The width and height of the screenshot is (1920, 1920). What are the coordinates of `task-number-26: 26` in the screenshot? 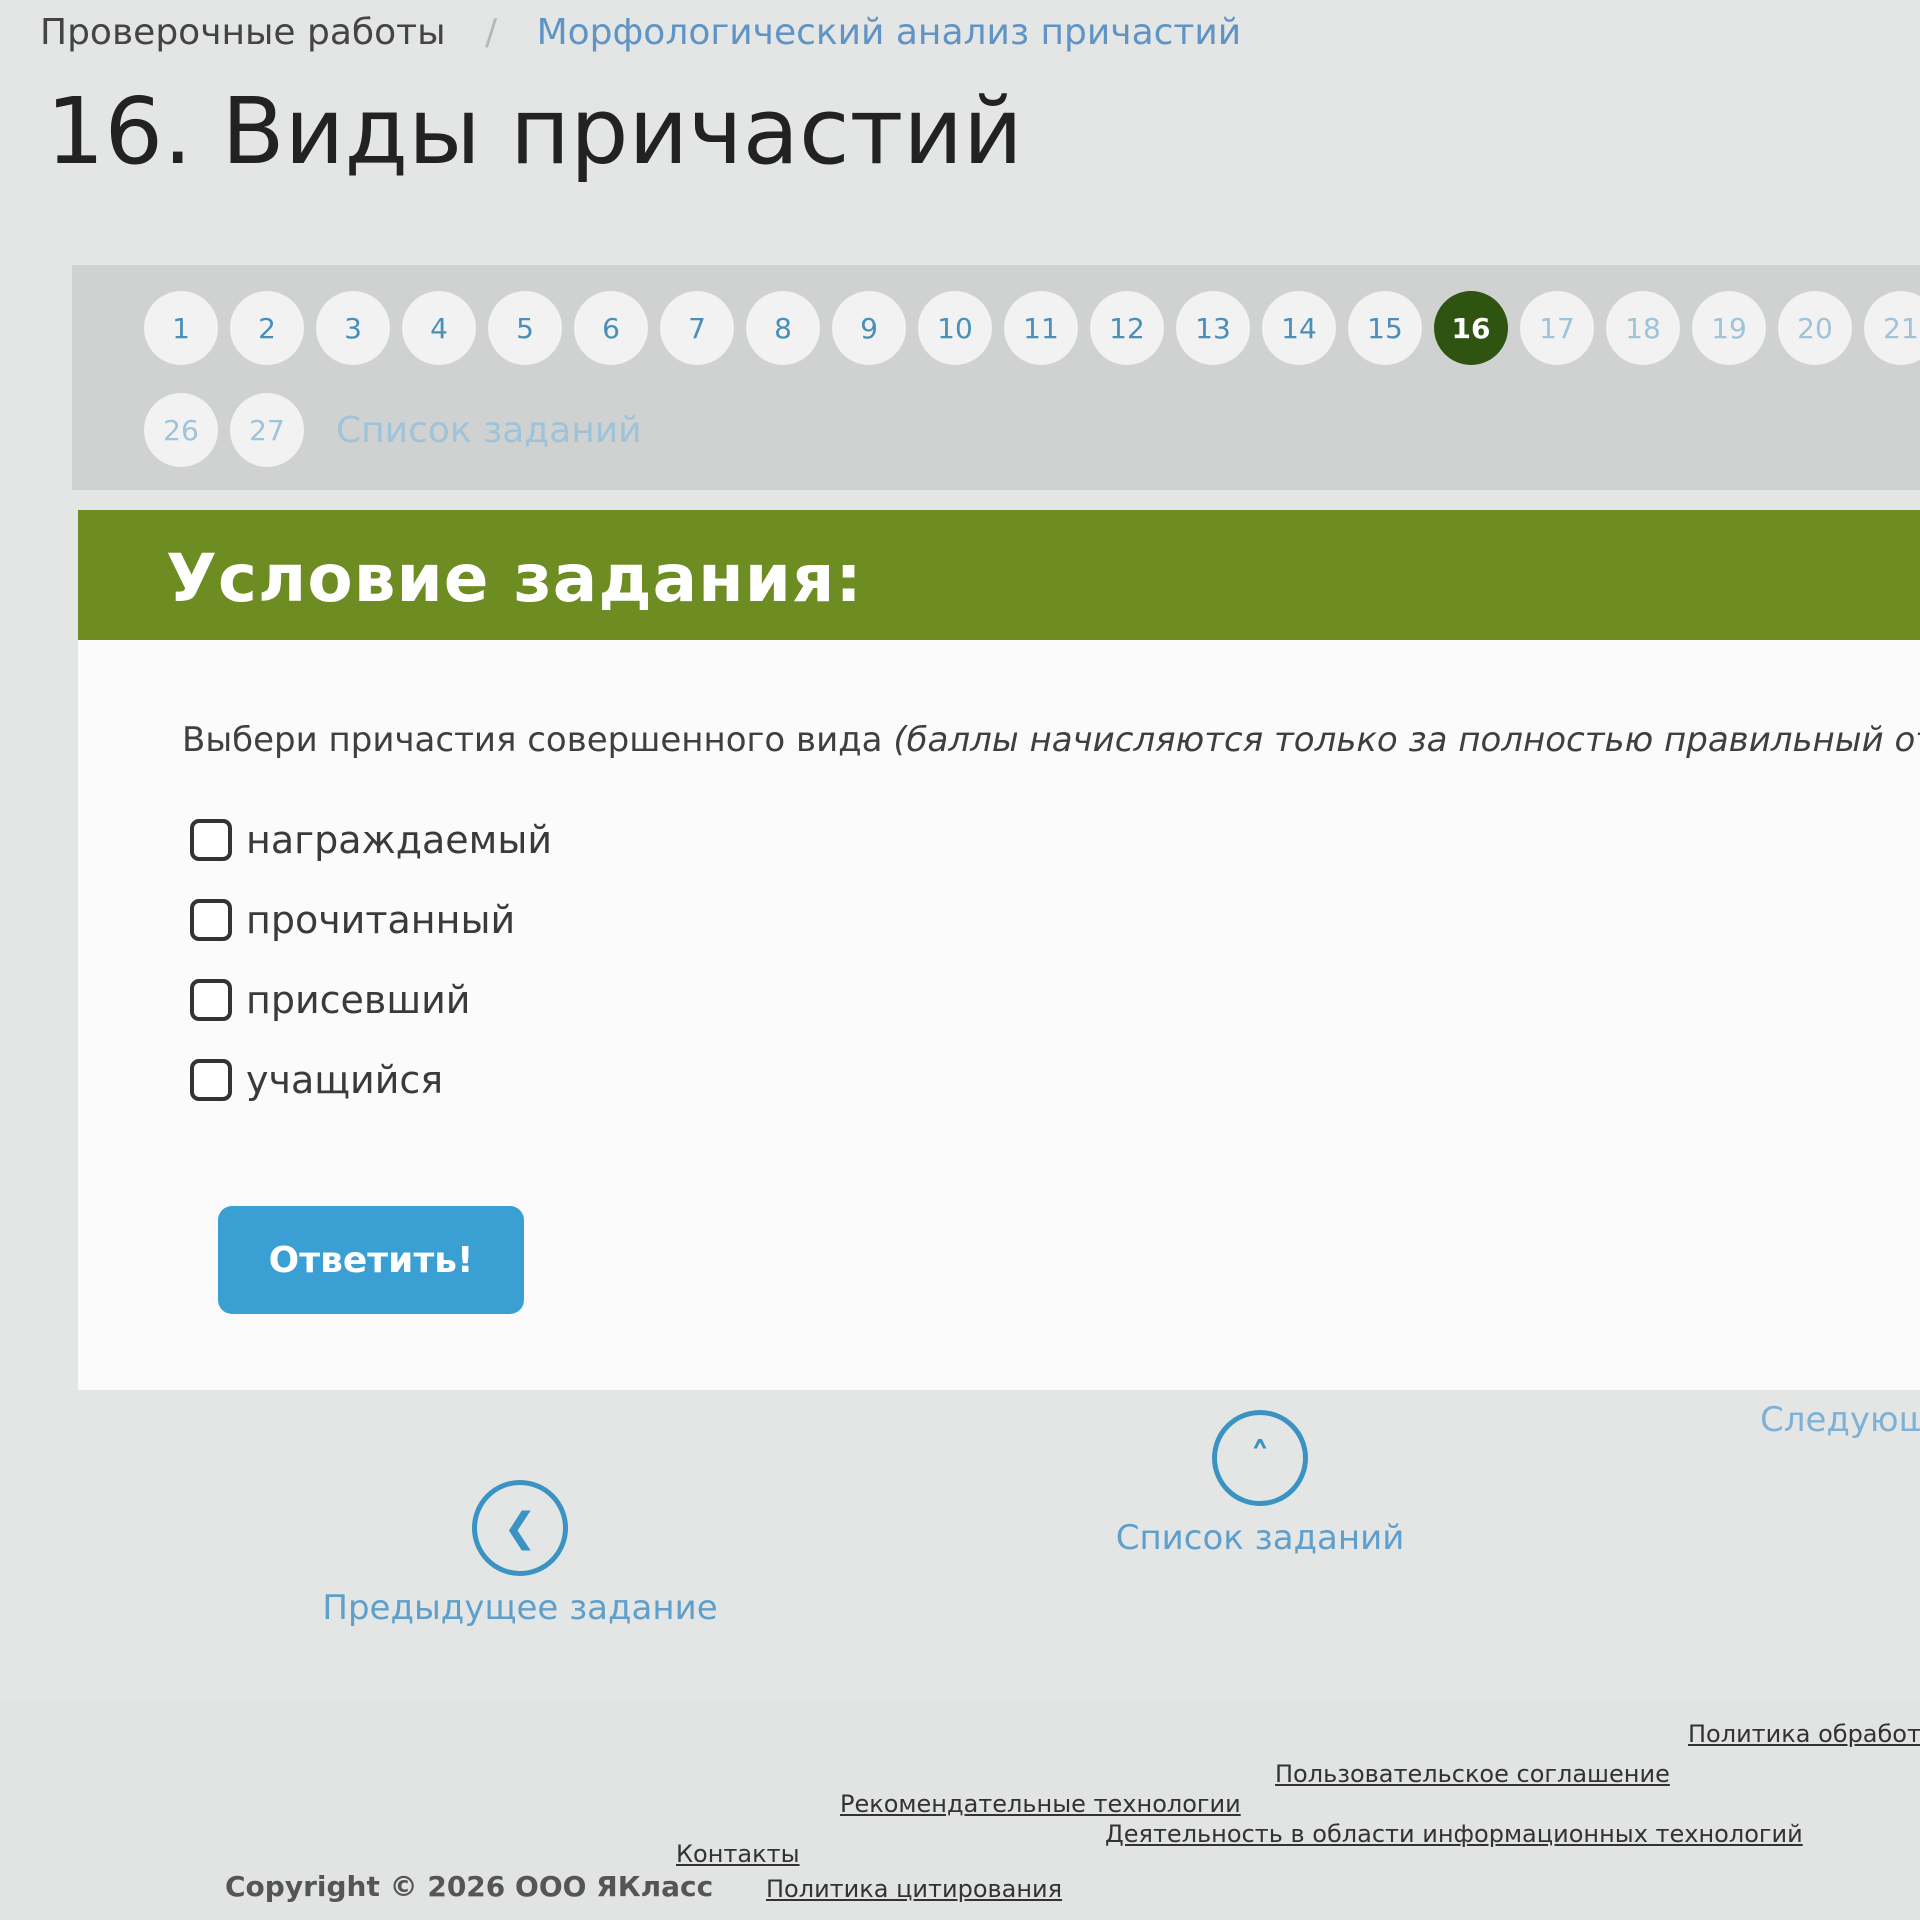 It's located at (181, 430).